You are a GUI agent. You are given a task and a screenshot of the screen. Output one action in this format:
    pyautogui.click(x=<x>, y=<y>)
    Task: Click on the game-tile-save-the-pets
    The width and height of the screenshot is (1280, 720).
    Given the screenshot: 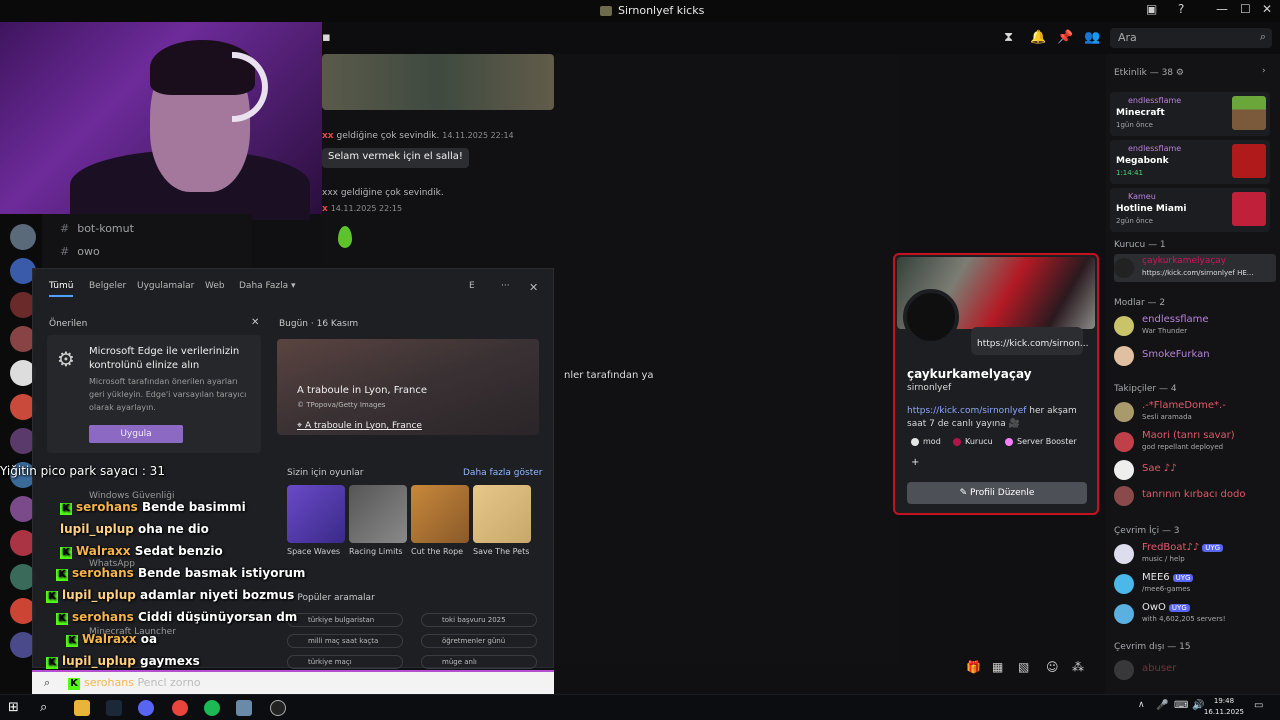 What is the action you would take?
    pyautogui.click(x=502, y=514)
    